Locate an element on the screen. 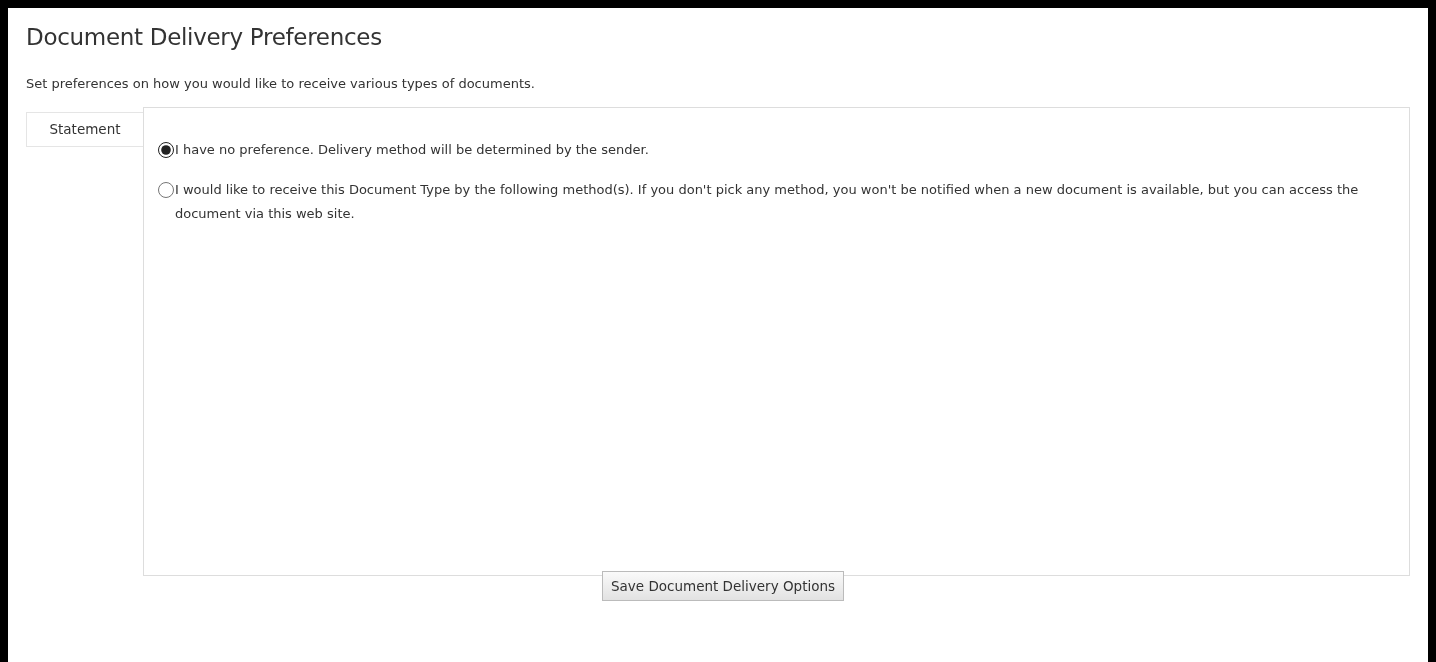  option-label: I would like to receive this Document Type by the following method(s). If you don't pick any method, you won't be notified when a new document is available, but you can access the document via this web site. is located at coordinates (767, 202).